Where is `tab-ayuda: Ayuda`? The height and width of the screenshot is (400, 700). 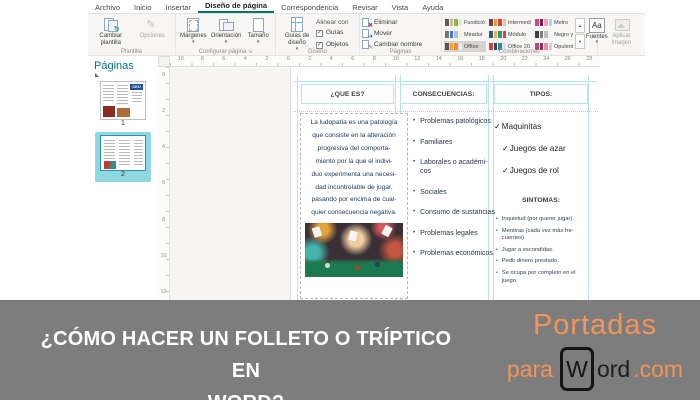
tab-ayuda: Ayuda is located at coordinates (432, 7).